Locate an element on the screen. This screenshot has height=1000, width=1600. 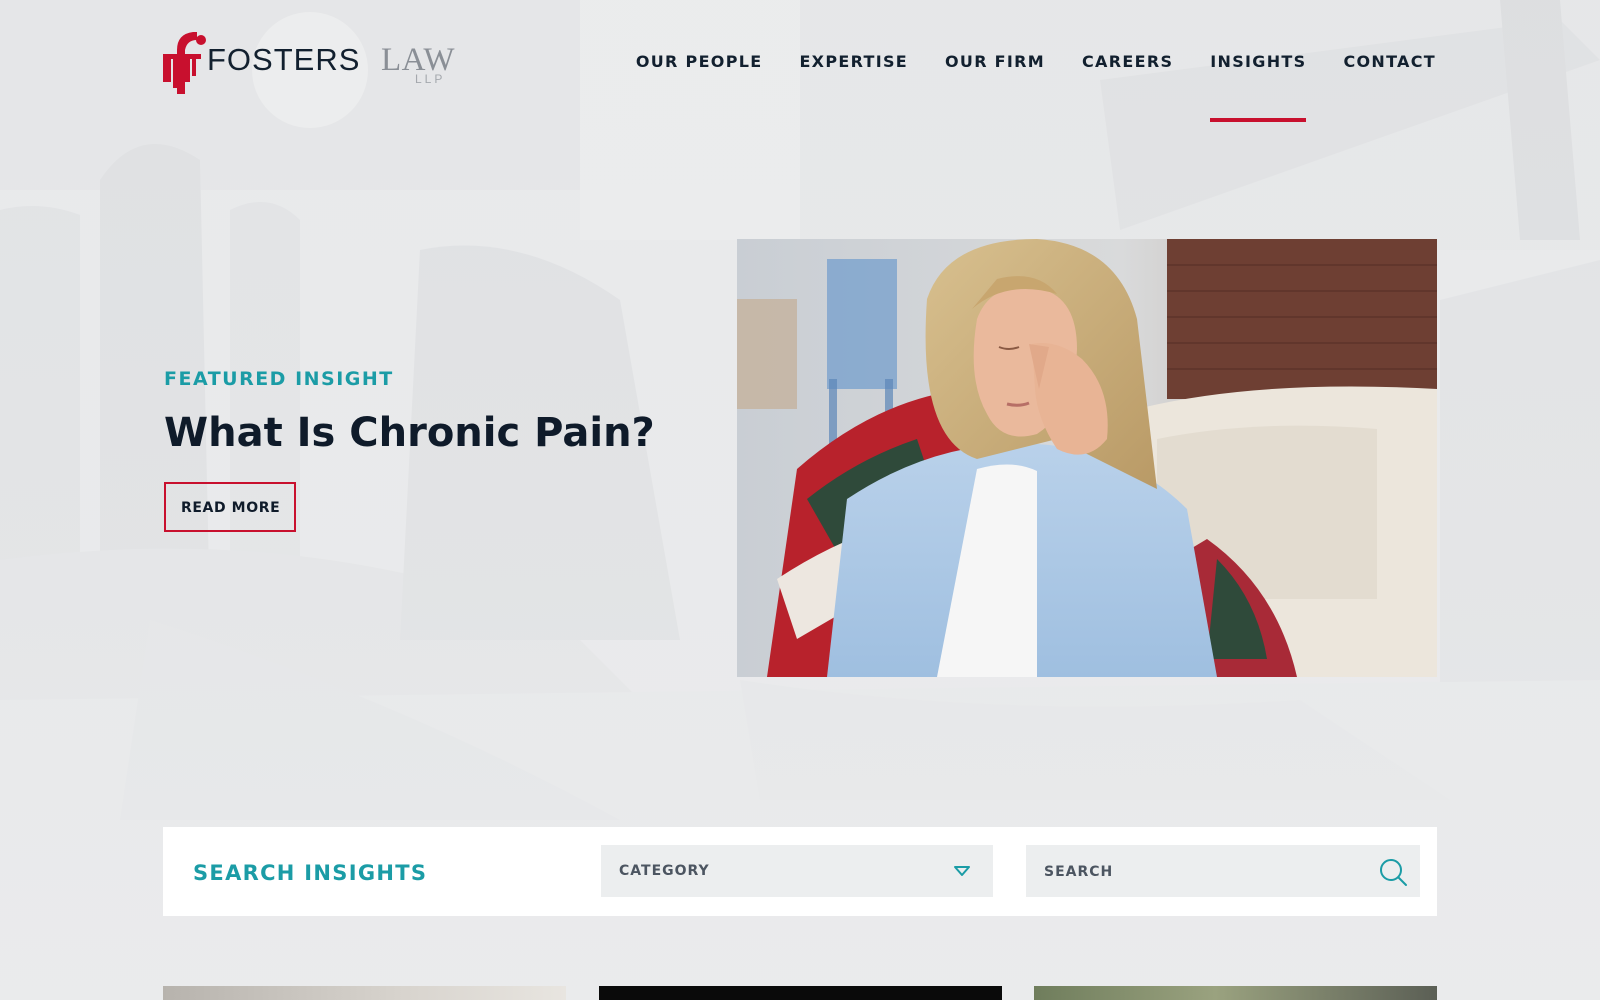
read-more-button: READ MORE is located at coordinates (230, 507).